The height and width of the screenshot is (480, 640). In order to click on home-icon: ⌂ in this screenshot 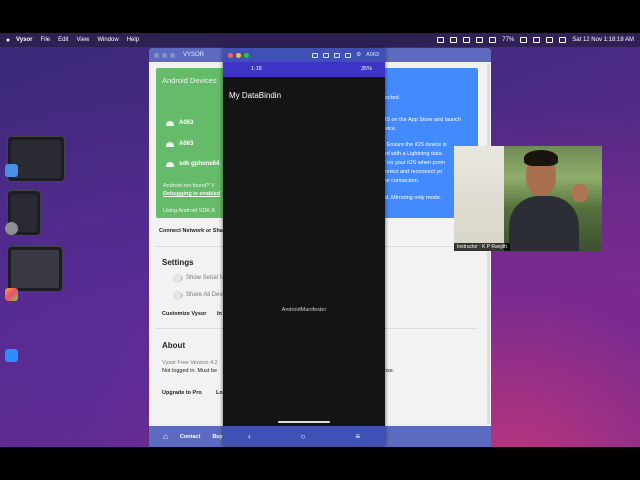, I will do `click(165, 436)`.